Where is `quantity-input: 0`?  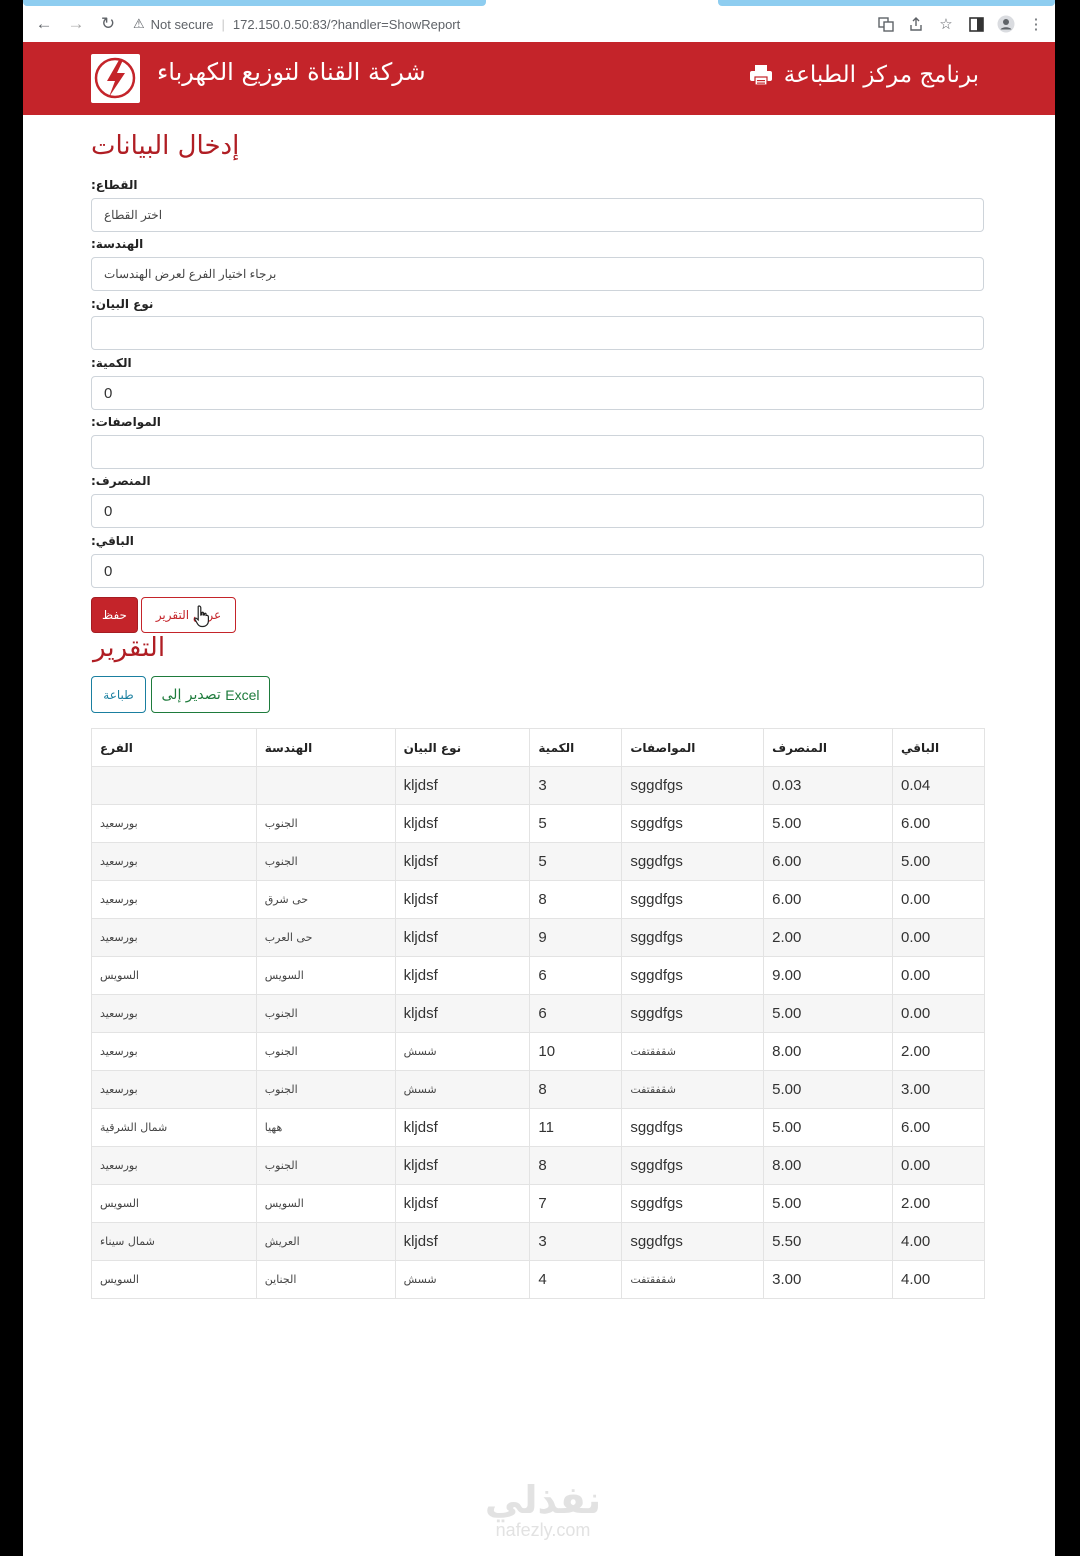 quantity-input: 0 is located at coordinates (537, 393).